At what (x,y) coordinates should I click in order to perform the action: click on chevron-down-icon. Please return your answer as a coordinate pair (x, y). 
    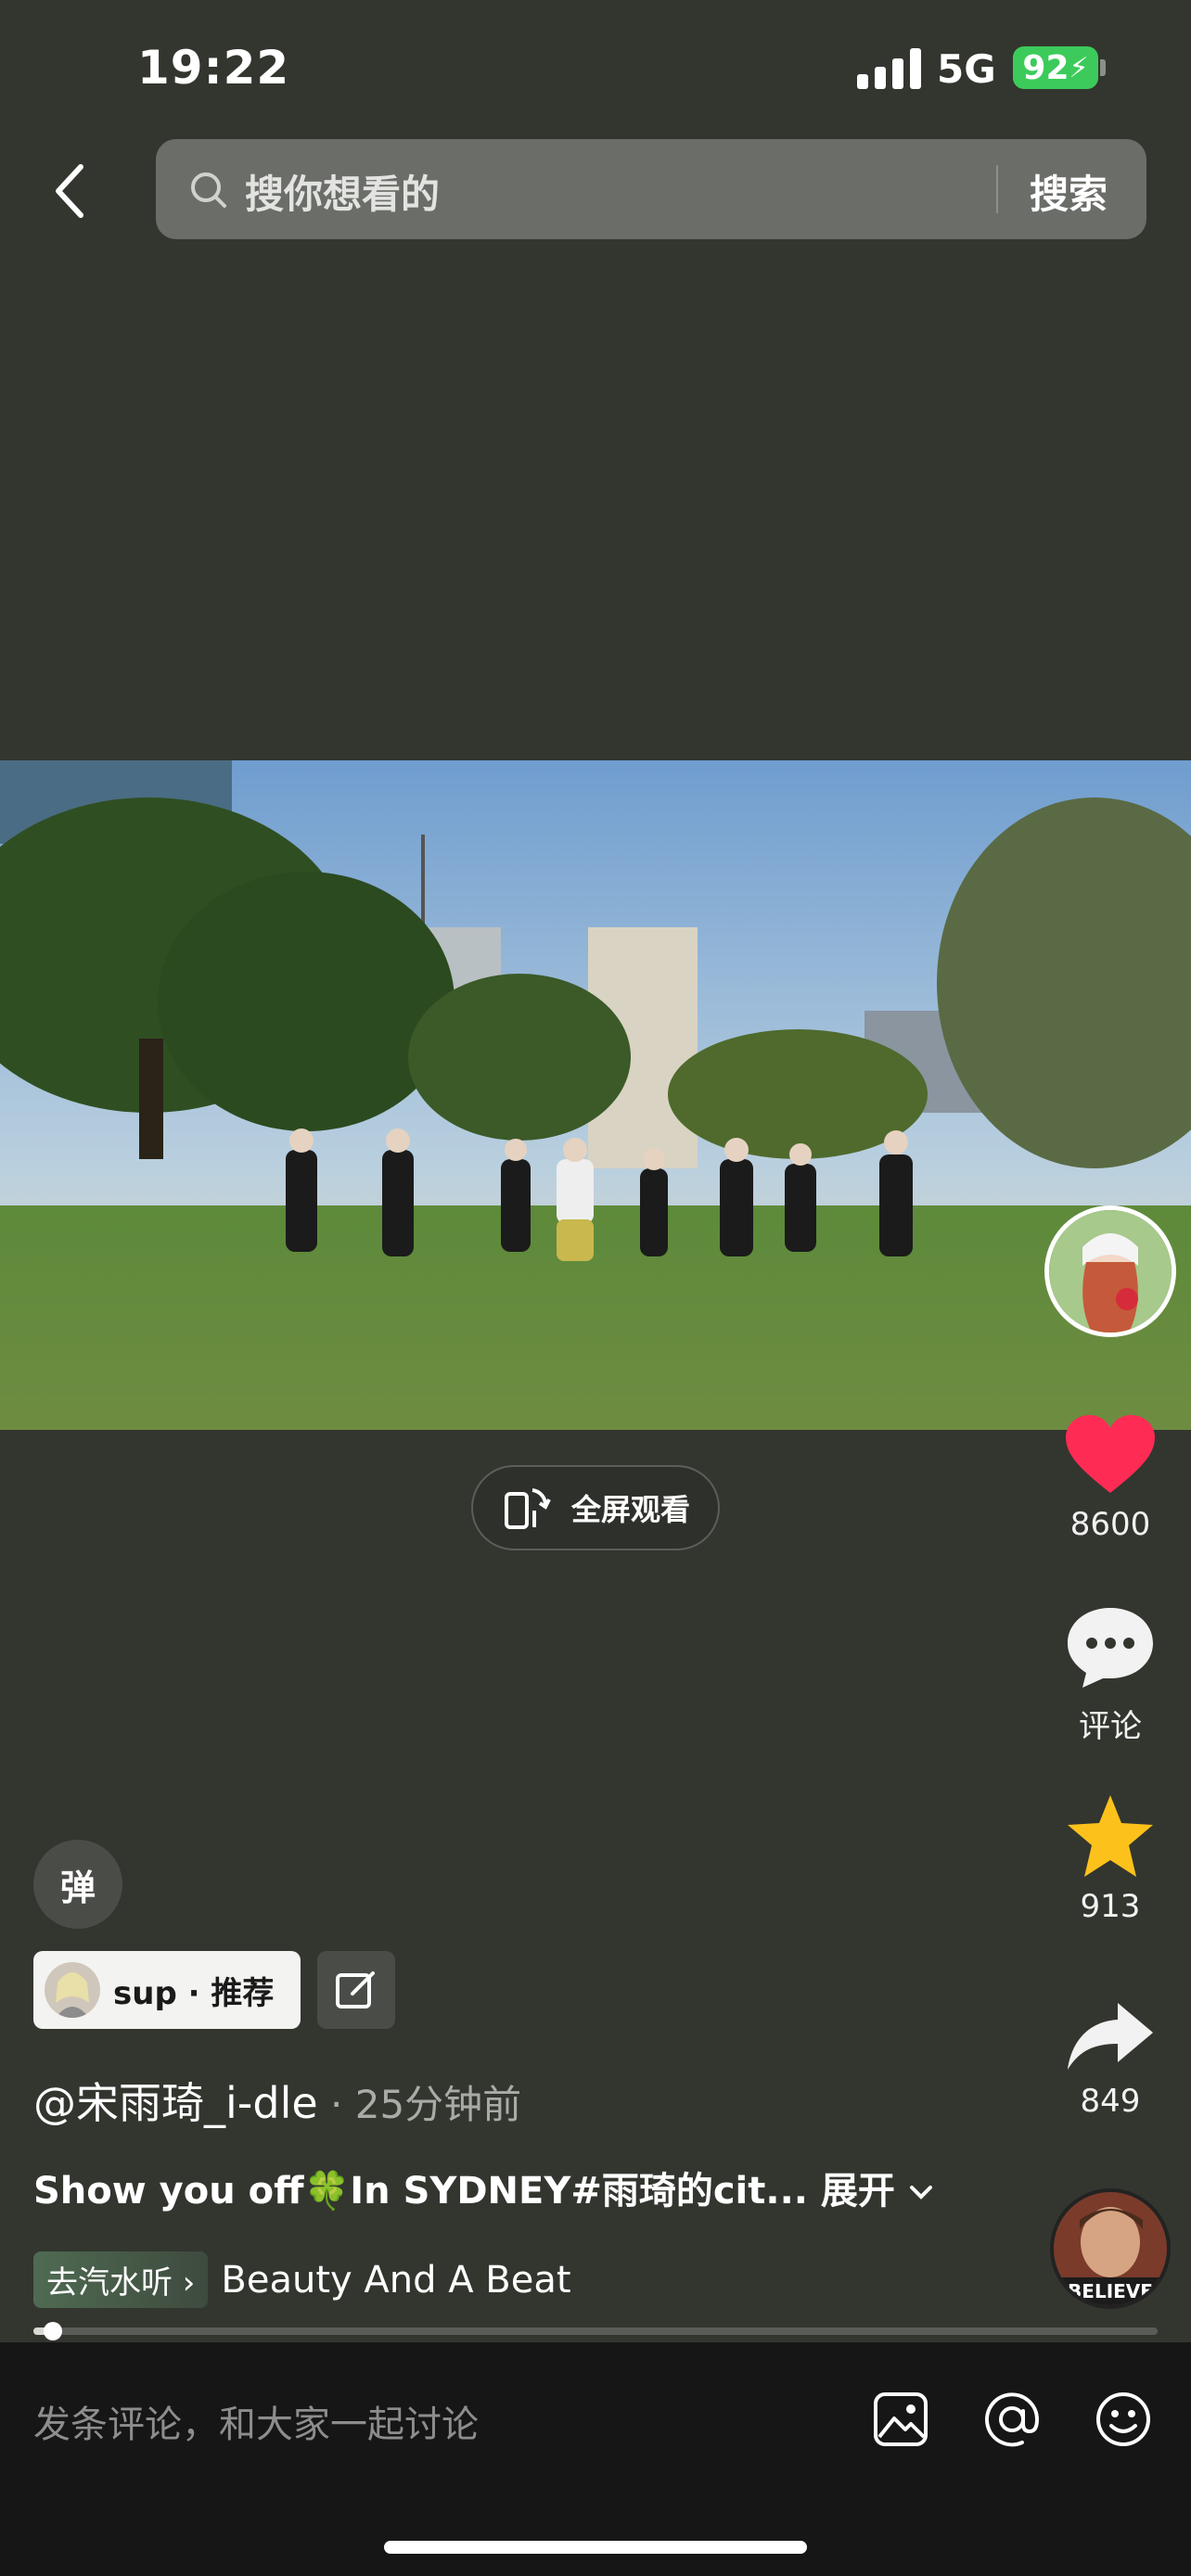
    Looking at the image, I should click on (920, 2193).